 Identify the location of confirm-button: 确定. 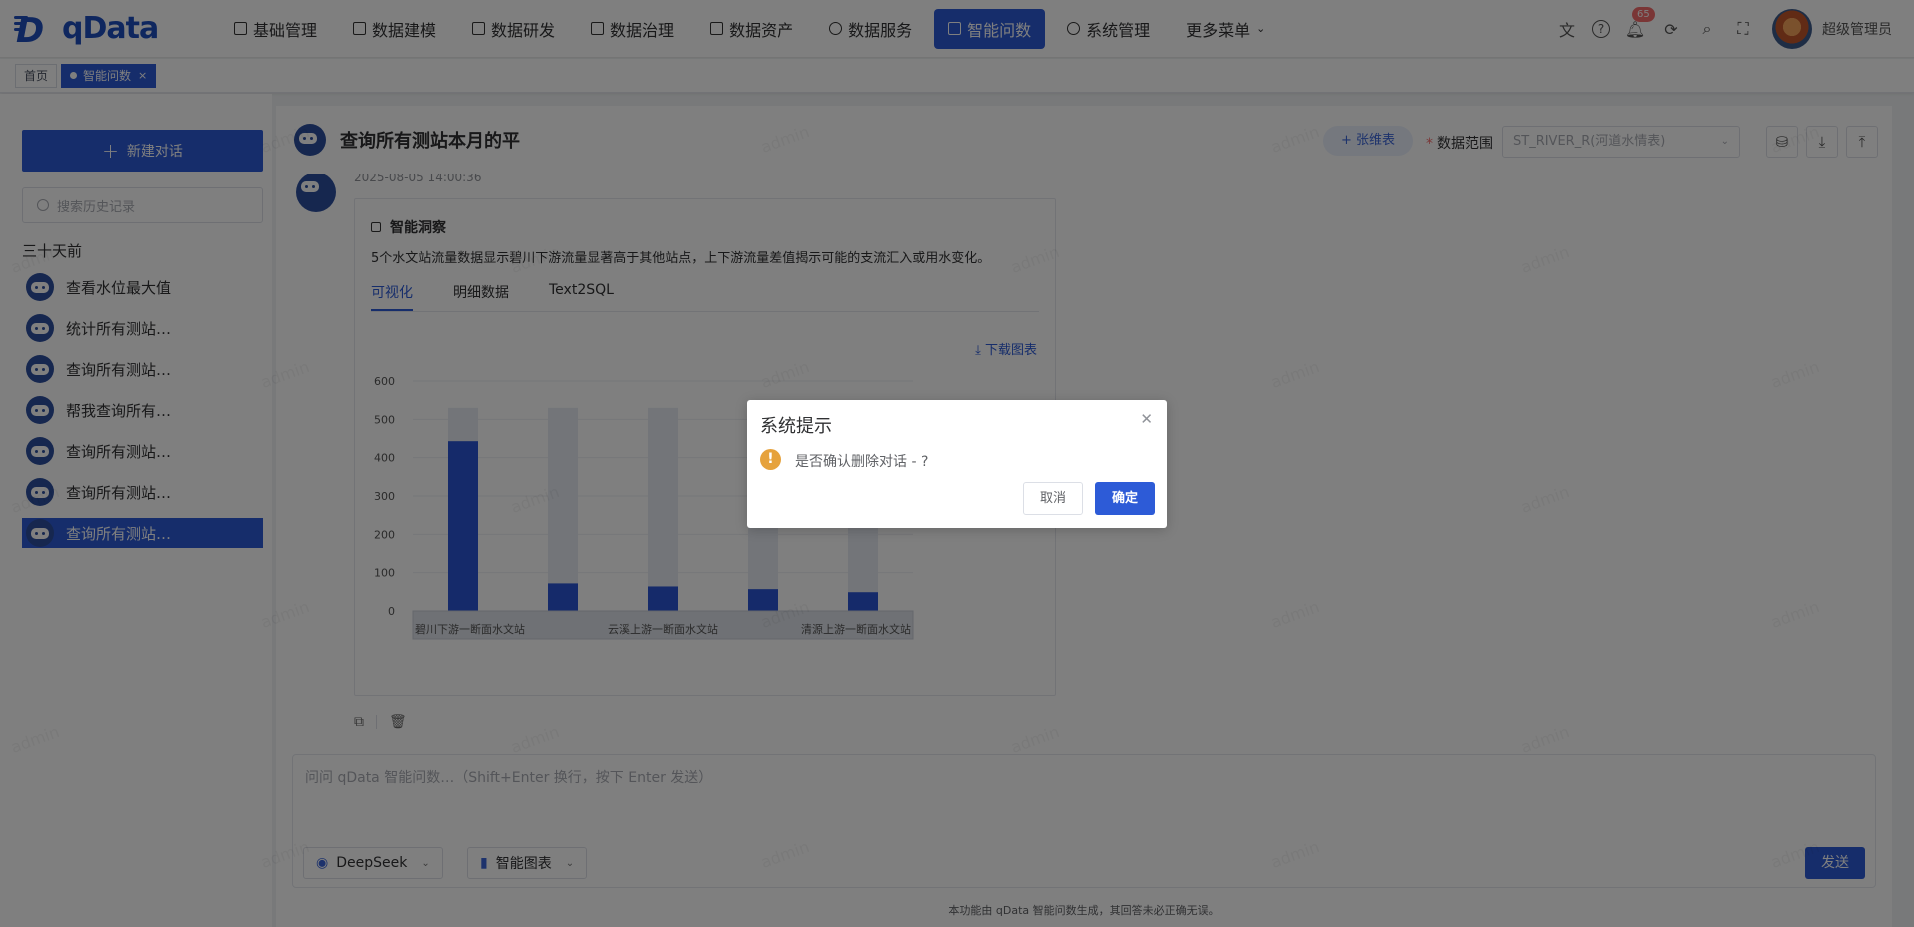
(1125, 498).